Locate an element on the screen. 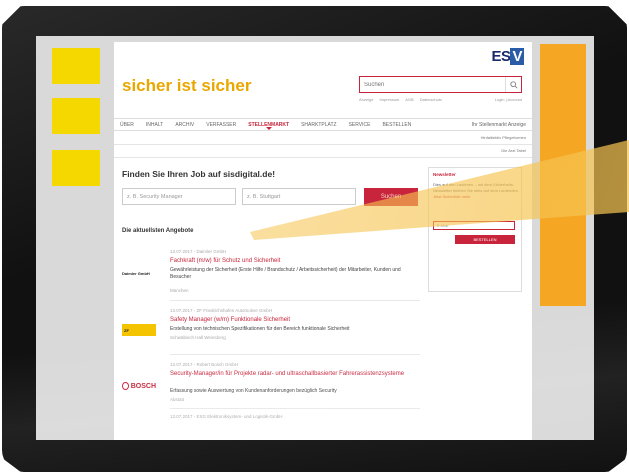  meta-link: Anzeige is located at coordinates (366, 99).